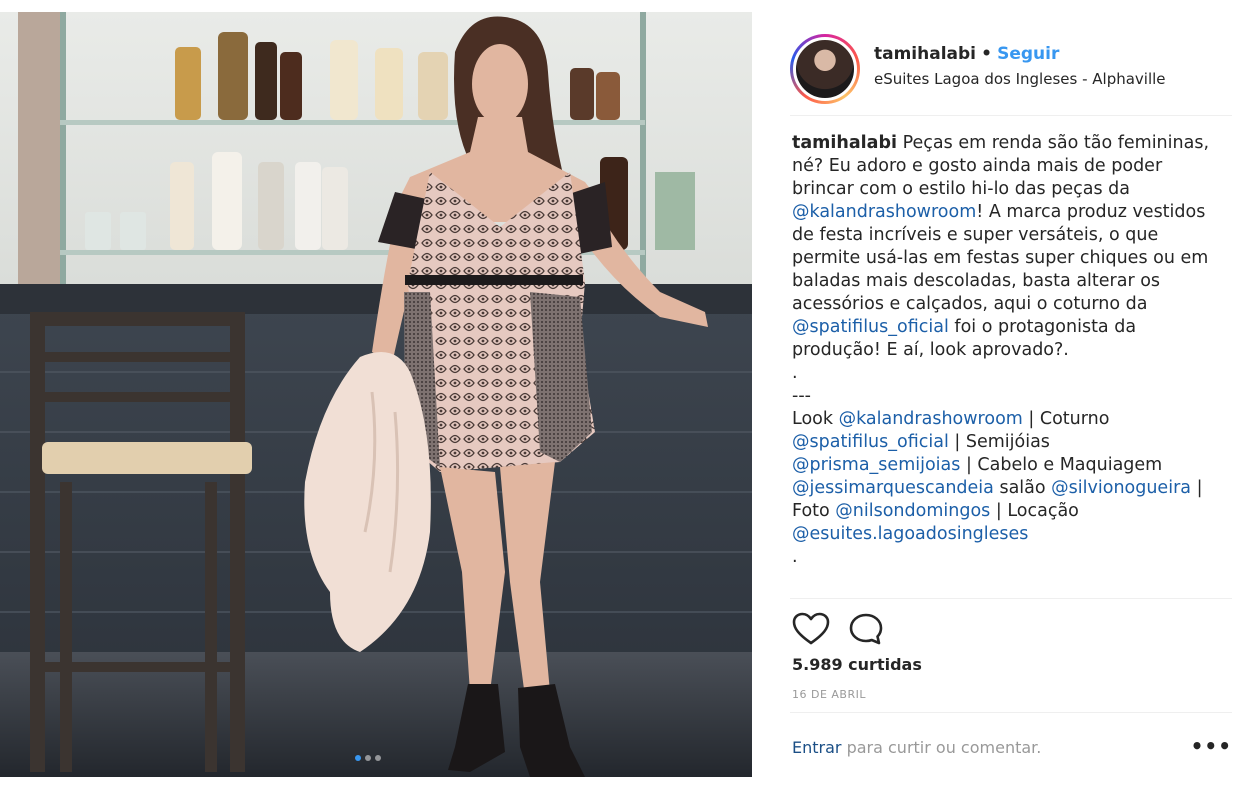  What do you see at coordinates (1002, 442) in the screenshot?
I see `caption-text: | Semijóias` at bounding box center [1002, 442].